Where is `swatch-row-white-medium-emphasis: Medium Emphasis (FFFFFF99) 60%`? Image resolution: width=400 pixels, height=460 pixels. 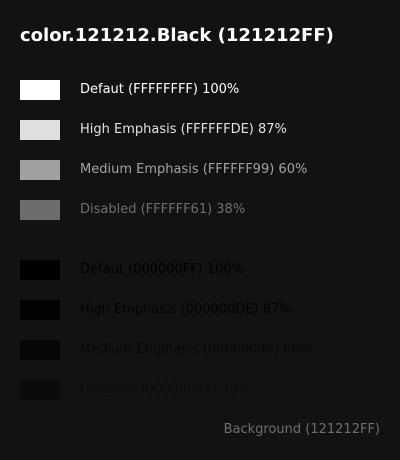
swatch-row-white-medium-emphasis: Medium Emphasis (FFFFFF99) 60% is located at coordinates (163, 170).